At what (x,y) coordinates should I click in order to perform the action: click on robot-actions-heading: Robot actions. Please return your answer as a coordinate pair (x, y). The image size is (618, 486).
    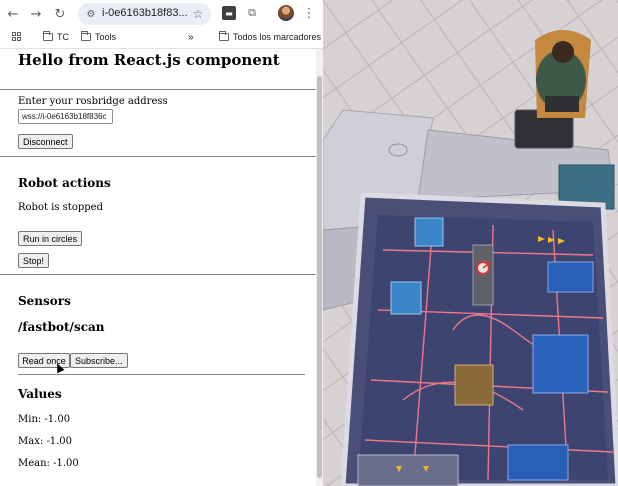
    Looking at the image, I should click on (64, 183).